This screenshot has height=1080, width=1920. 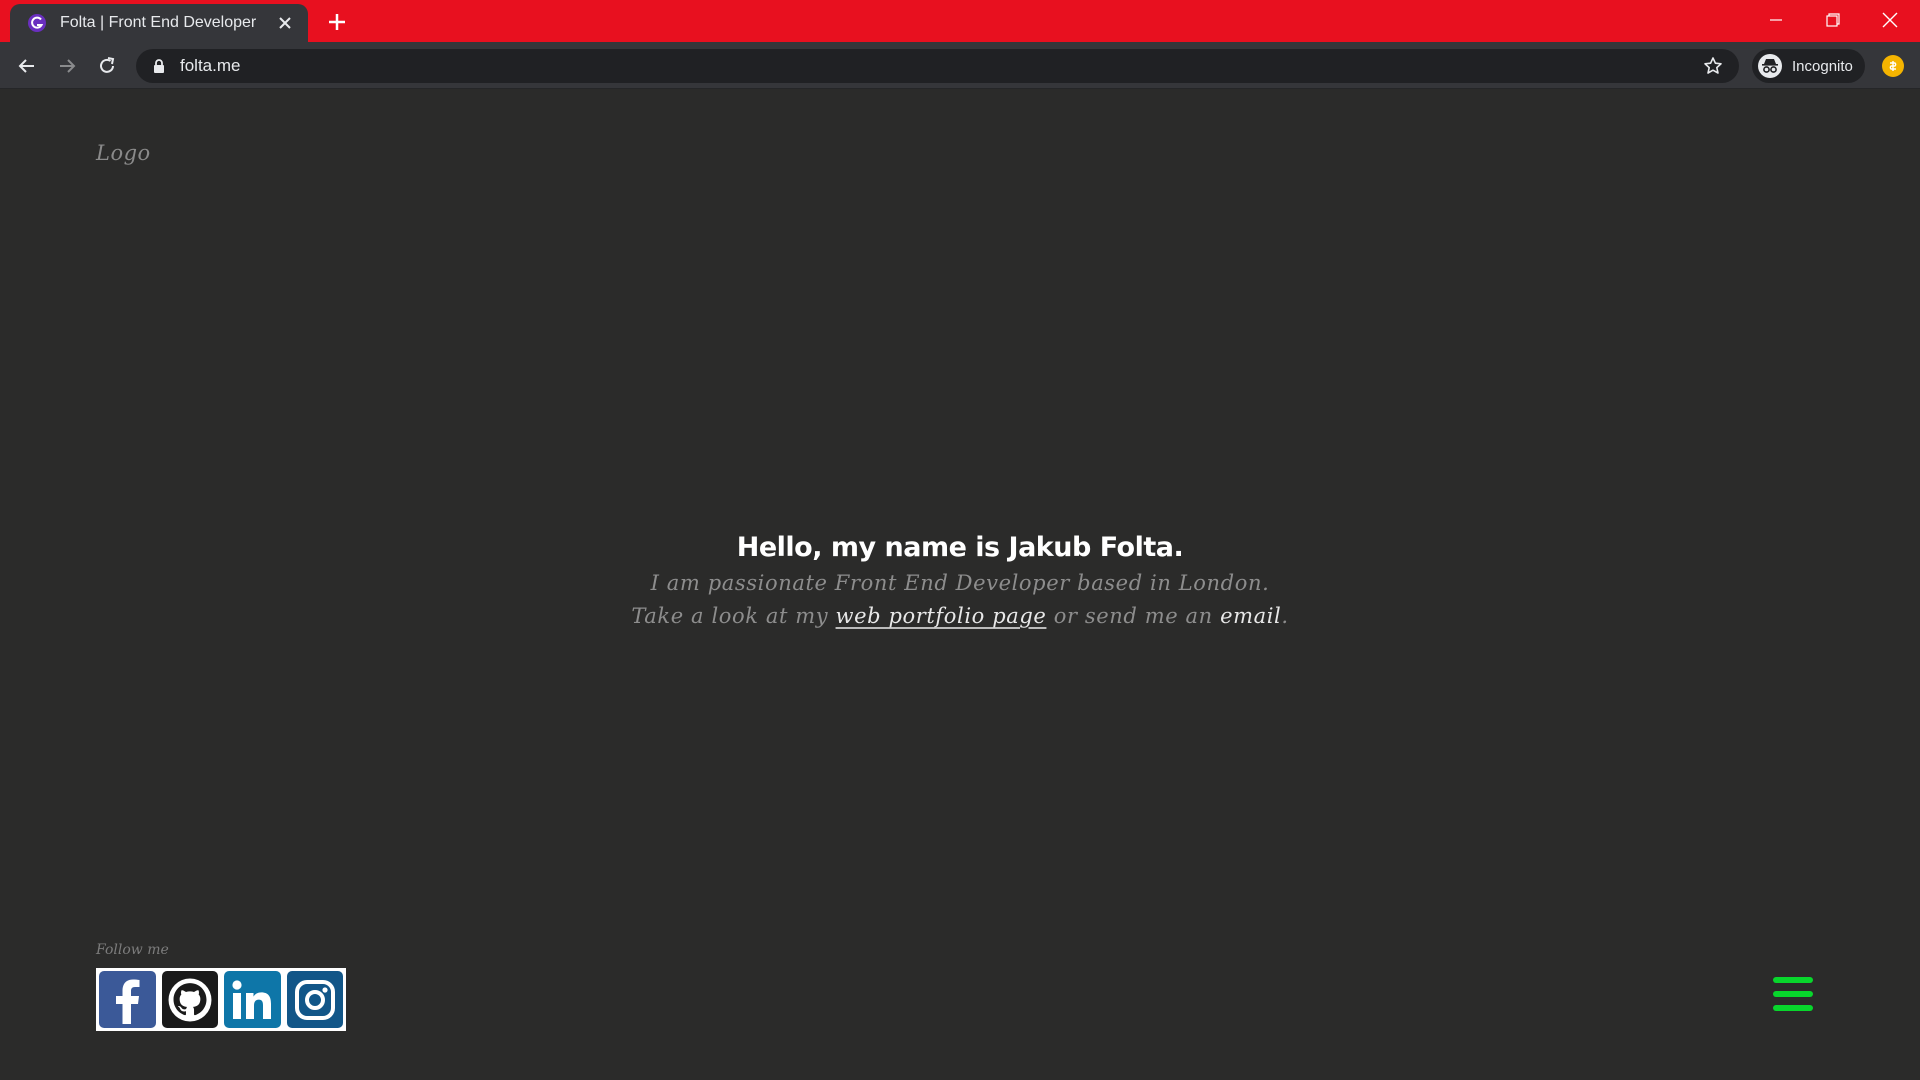 I want to click on restore-button, so click(x=1833, y=20).